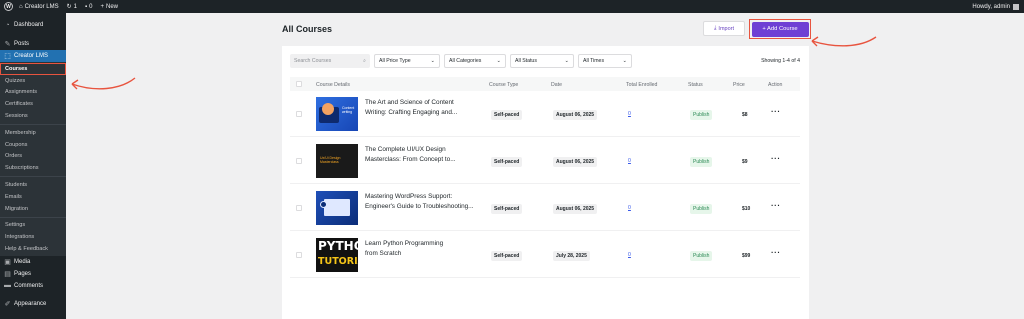 The width and height of the screenshot is (1024, 319). I want to click on header-course-details: Course Details, so click(333, 84).